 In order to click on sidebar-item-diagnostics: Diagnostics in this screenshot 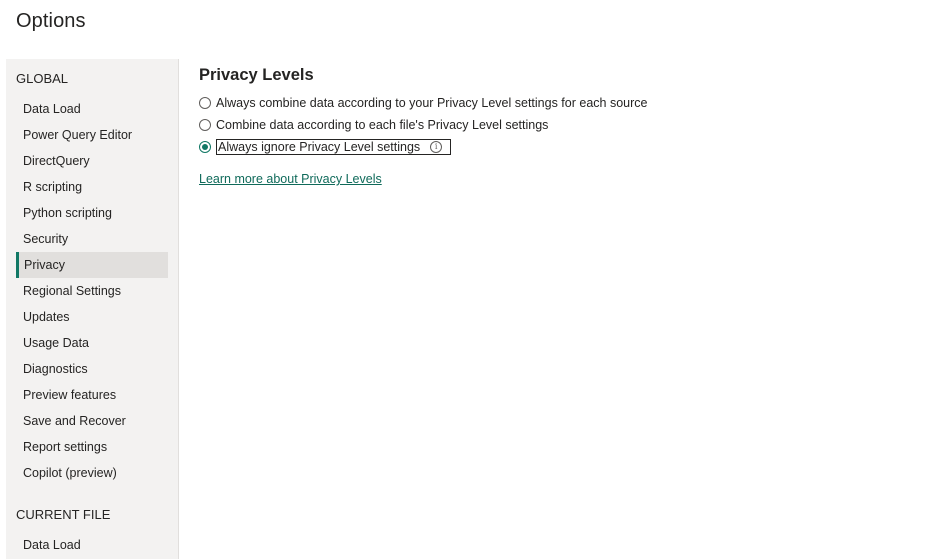, I will do `click(92, 369)`.